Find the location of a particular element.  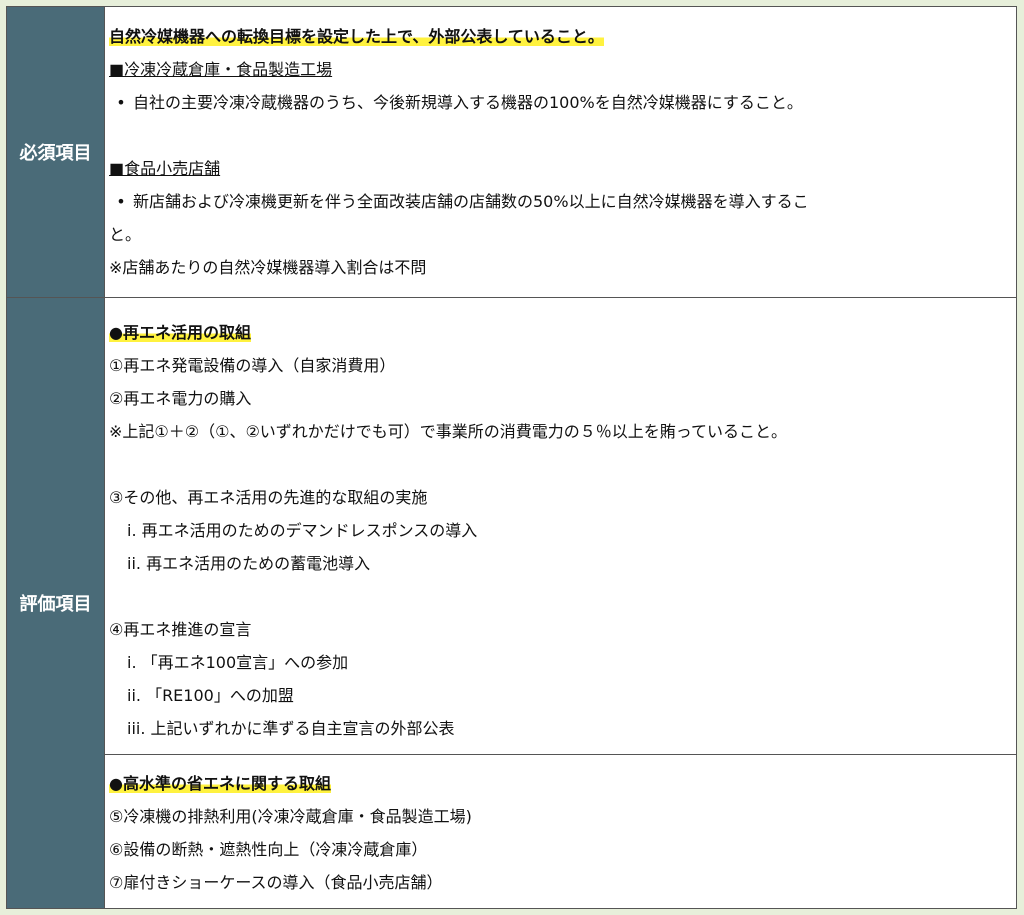

retail-requirement-cont: と。 is located at coordinates (125, 234).